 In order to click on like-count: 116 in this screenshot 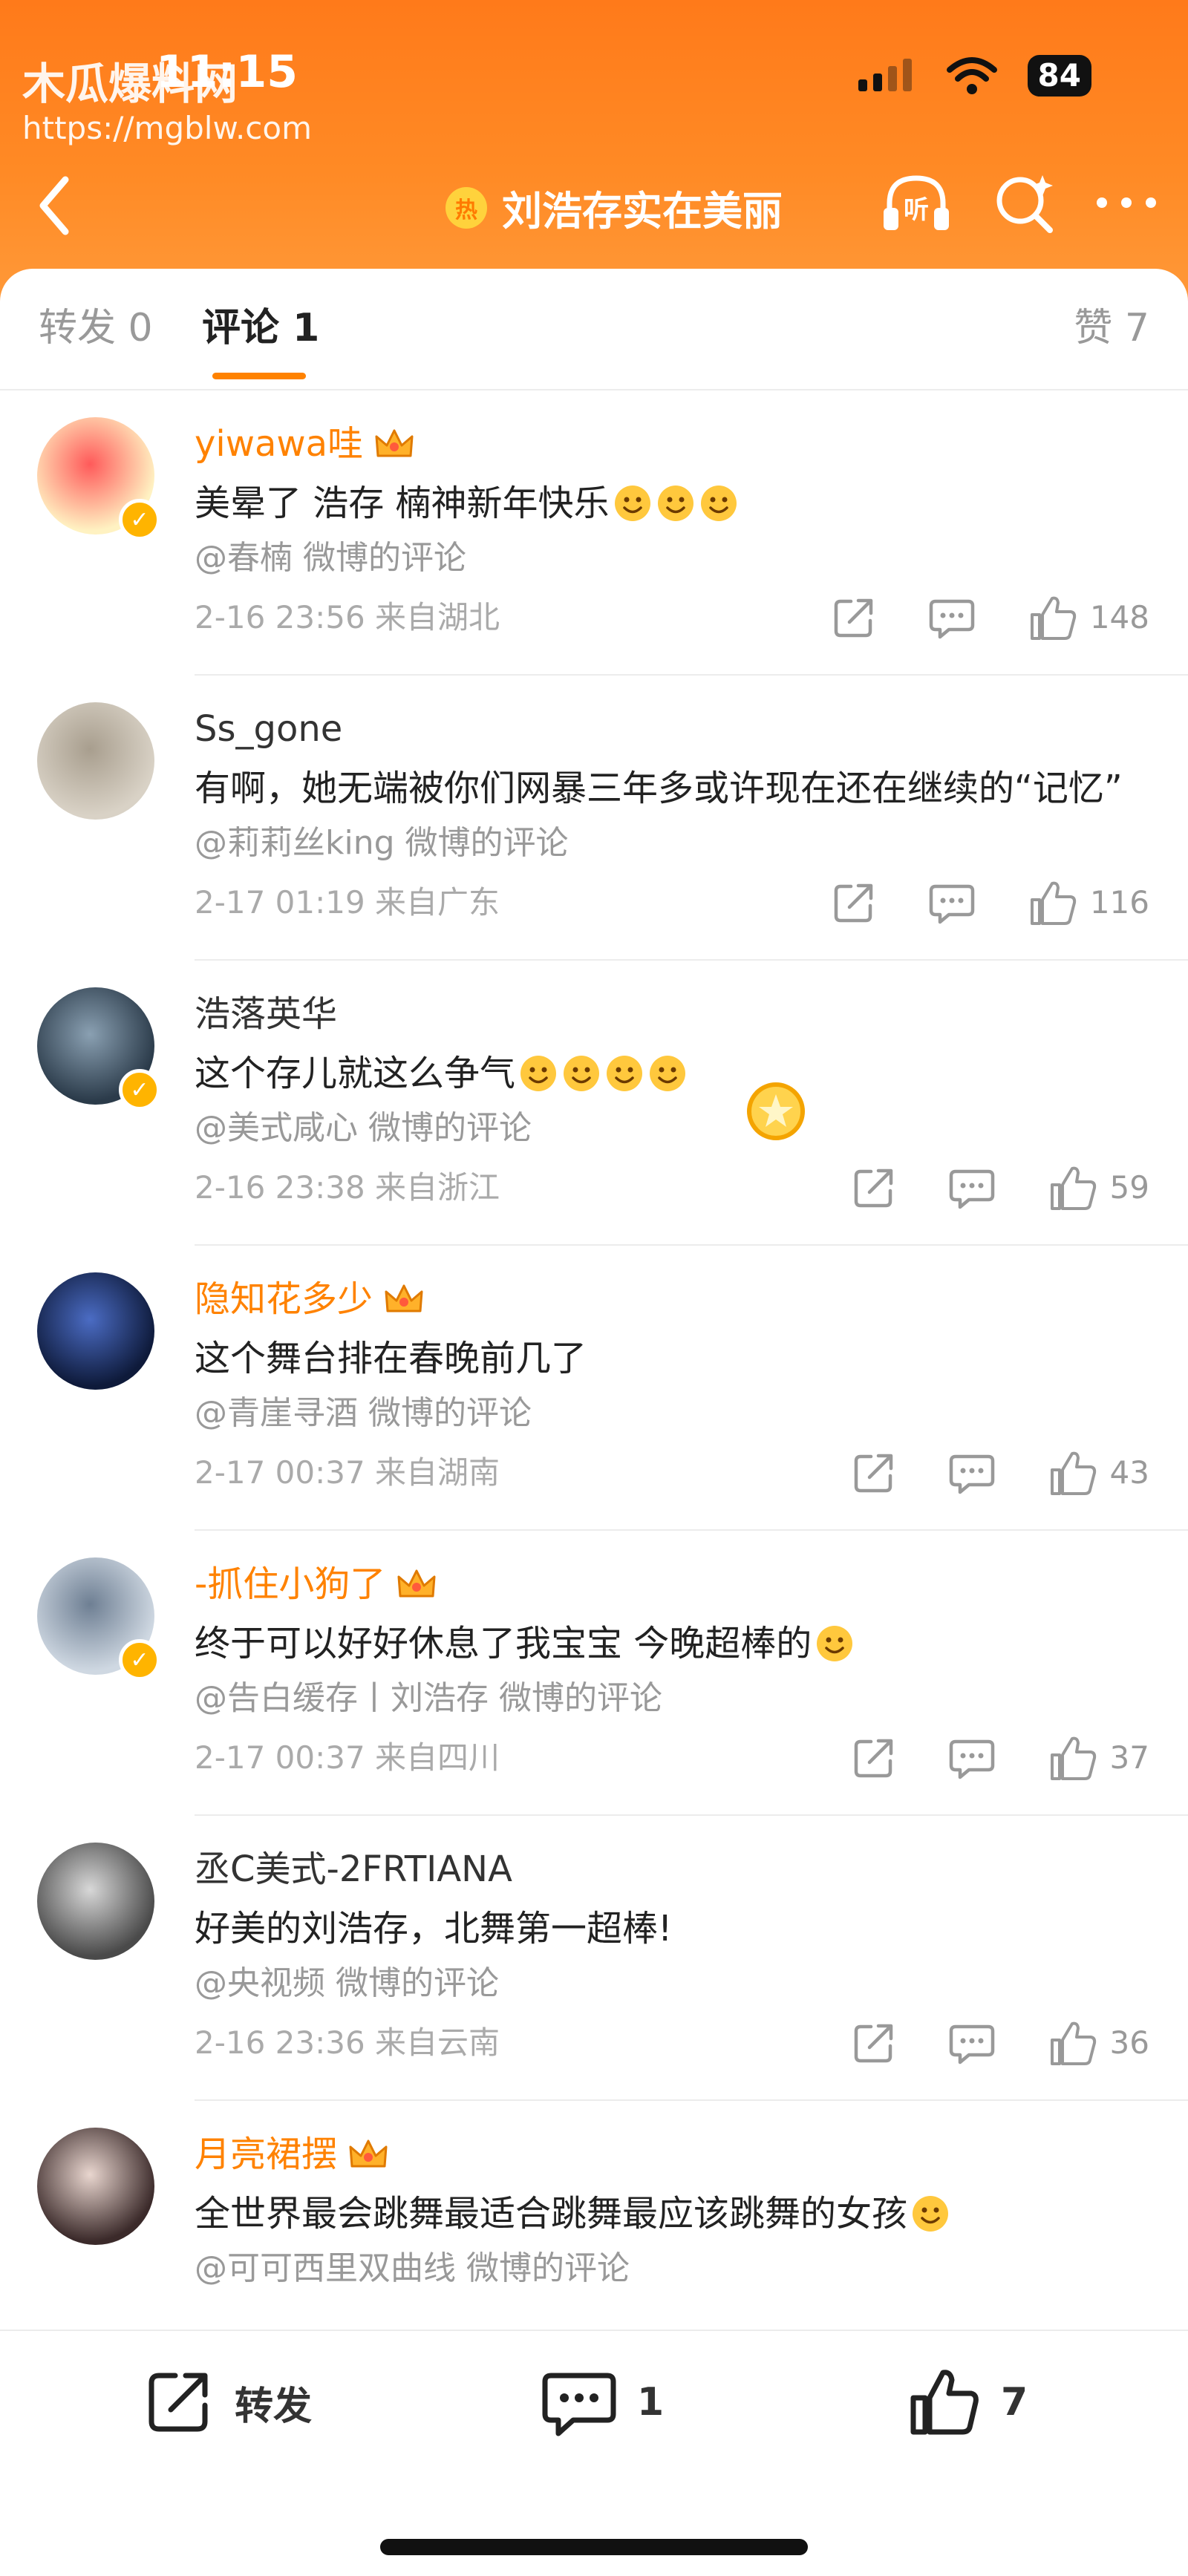, I will do `click(1119, 902)`.